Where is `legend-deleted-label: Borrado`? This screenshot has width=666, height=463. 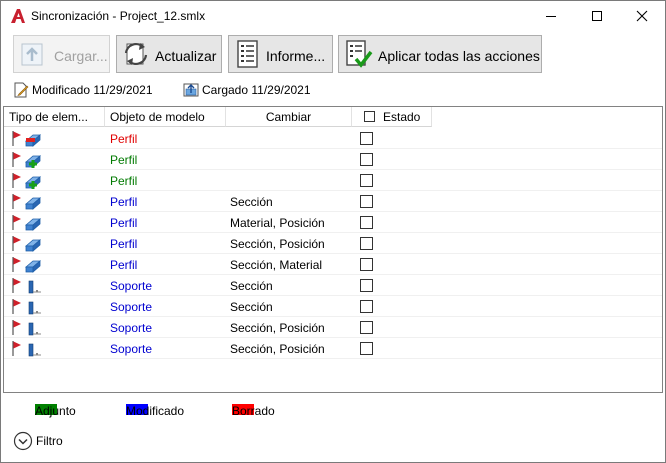
legend-deleted-label: Borrado is located at coordinates (253, 411).